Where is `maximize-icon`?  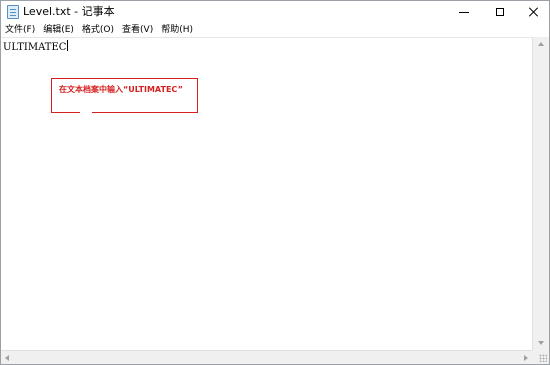 maximize-icon is located at coordinates (500, 12).